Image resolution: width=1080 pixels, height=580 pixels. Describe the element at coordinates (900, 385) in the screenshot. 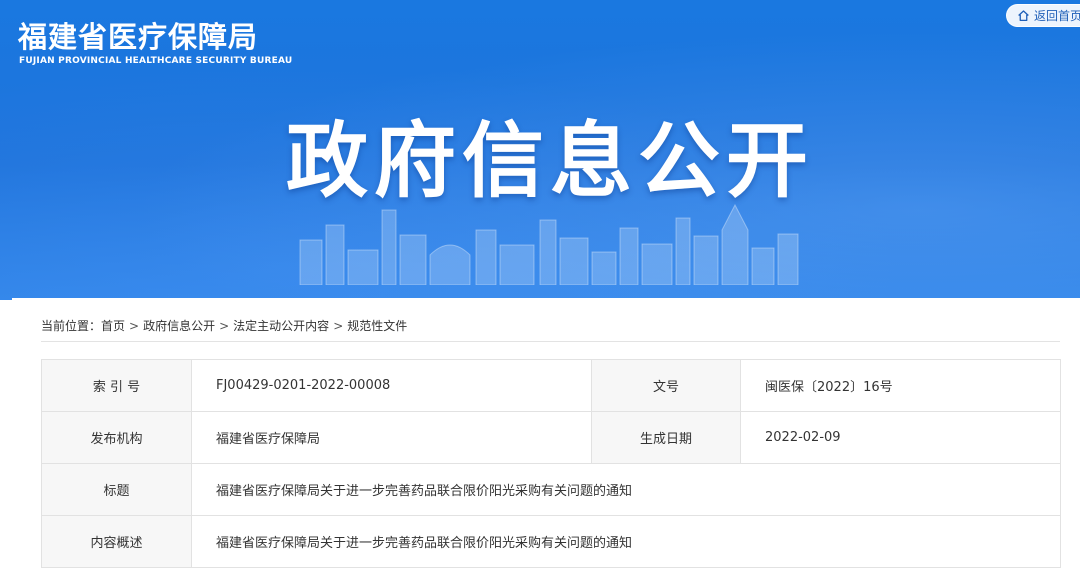

I see `doc-number-value: 闽医保〔2022〕16号` at that location.